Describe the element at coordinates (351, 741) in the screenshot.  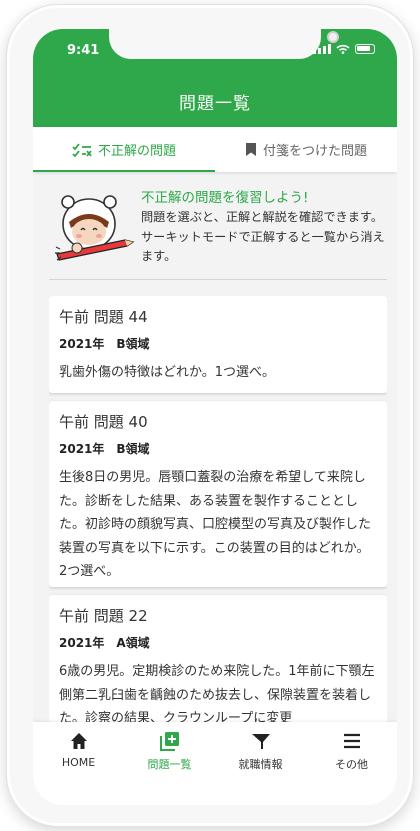
I see `menu-icon` at that location.